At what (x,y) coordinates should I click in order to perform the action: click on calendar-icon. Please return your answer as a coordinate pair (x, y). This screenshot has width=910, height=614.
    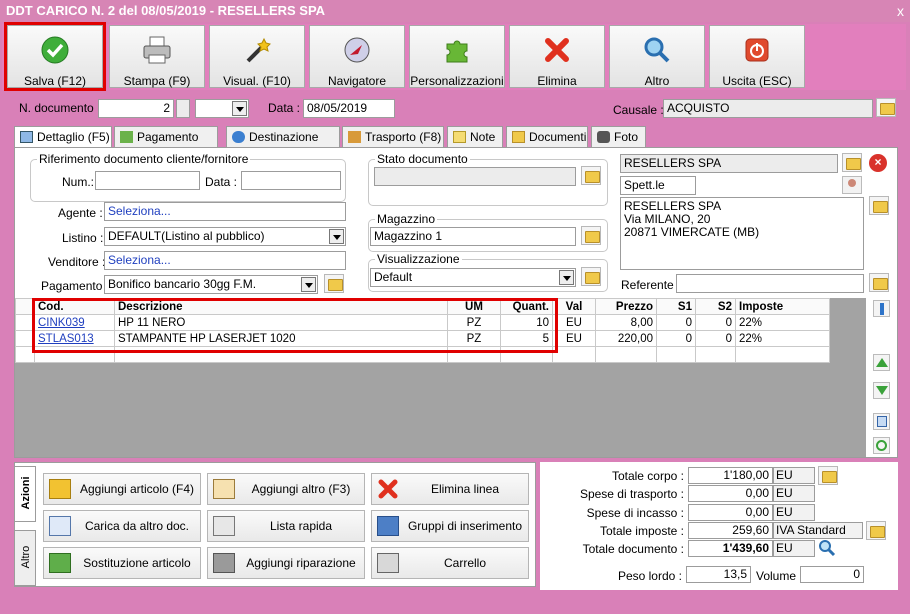
    Looking at the image, I should click on (26, 137).